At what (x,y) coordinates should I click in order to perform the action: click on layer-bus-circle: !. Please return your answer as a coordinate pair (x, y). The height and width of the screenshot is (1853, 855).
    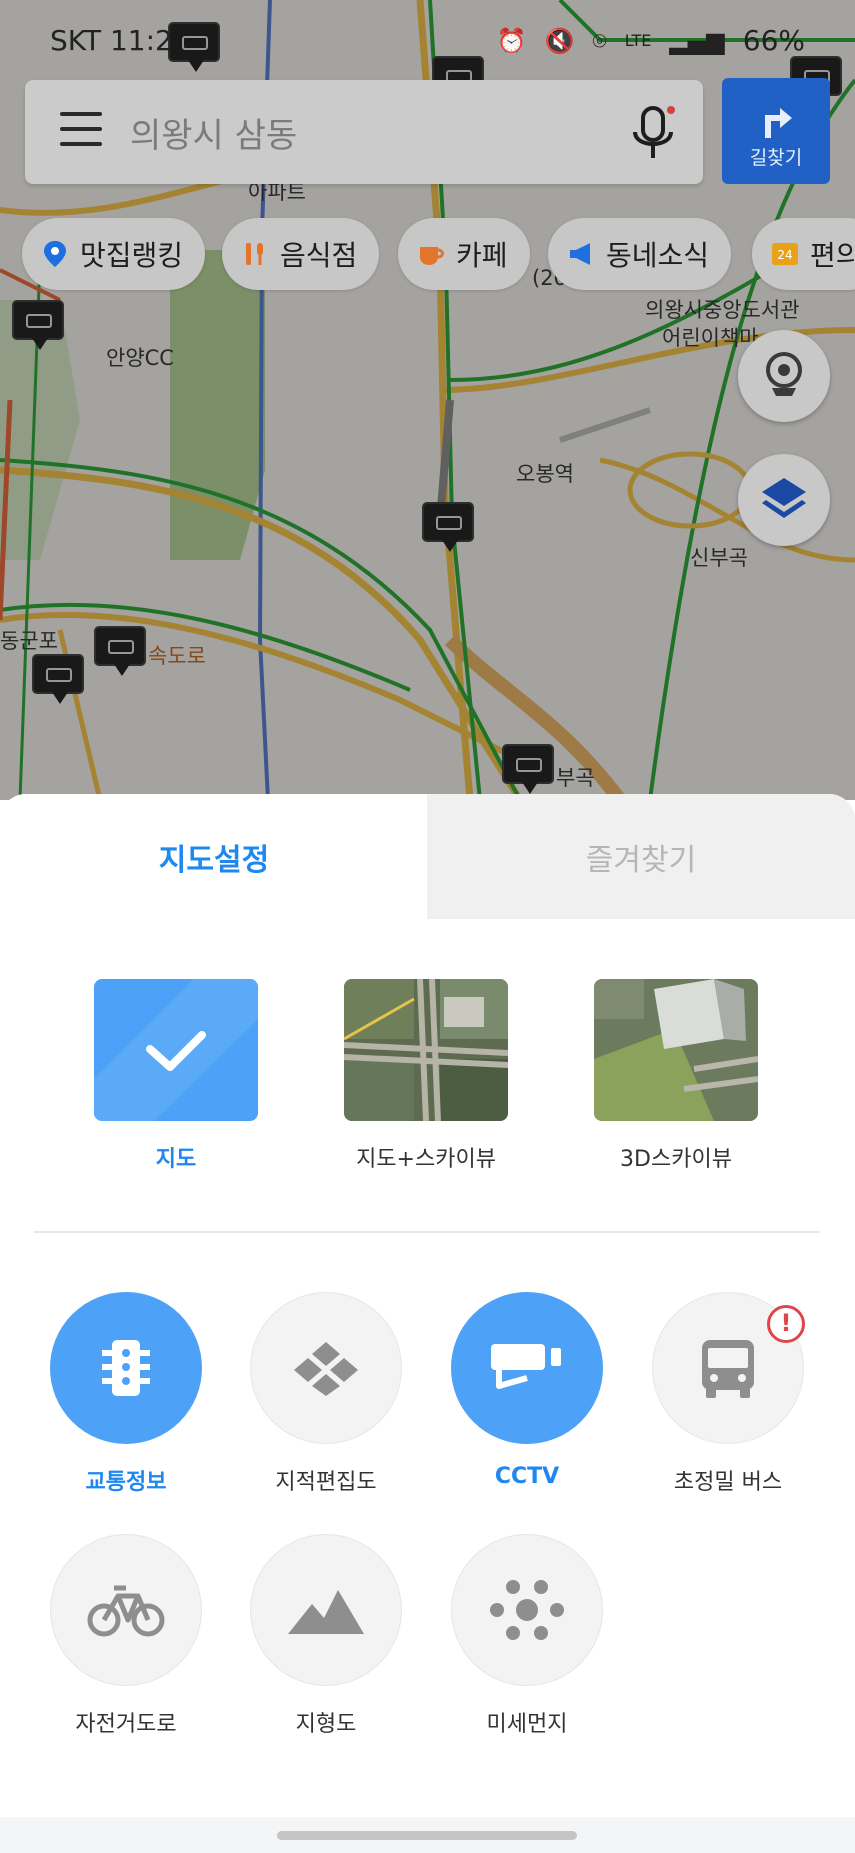
    Looking at the image, I should click on (728, 1368).